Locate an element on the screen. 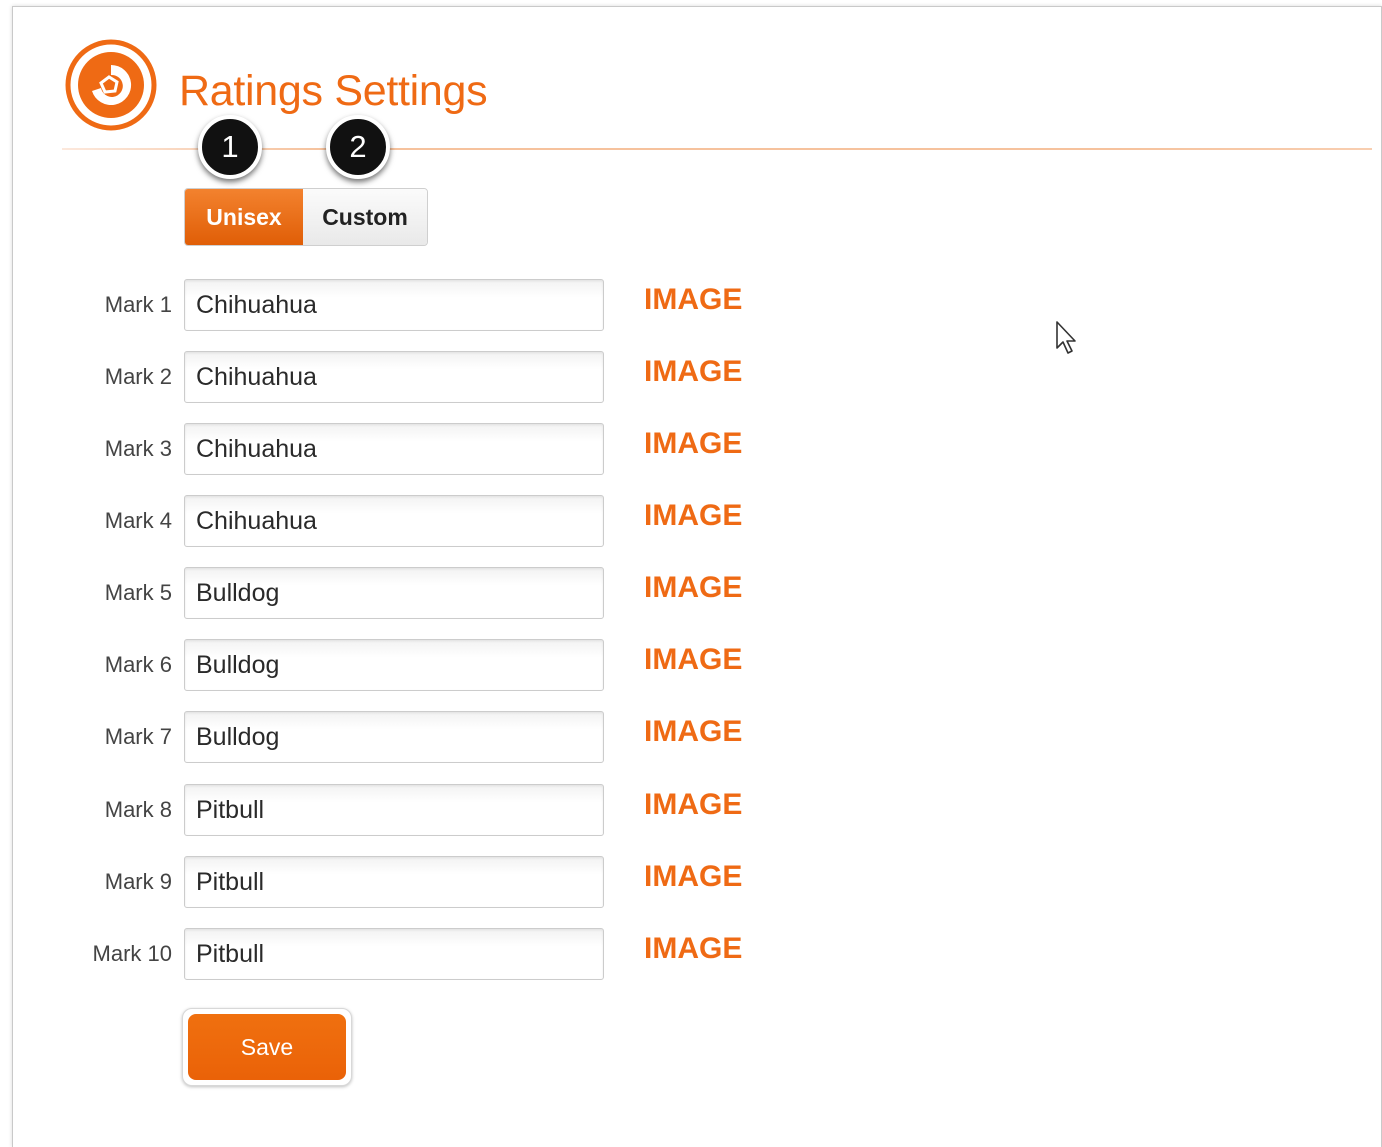 The width and height of the screenshot is (1382, 1147). mark-row-5: Mark 5 IMAGE is located at coordinates (400, 593).